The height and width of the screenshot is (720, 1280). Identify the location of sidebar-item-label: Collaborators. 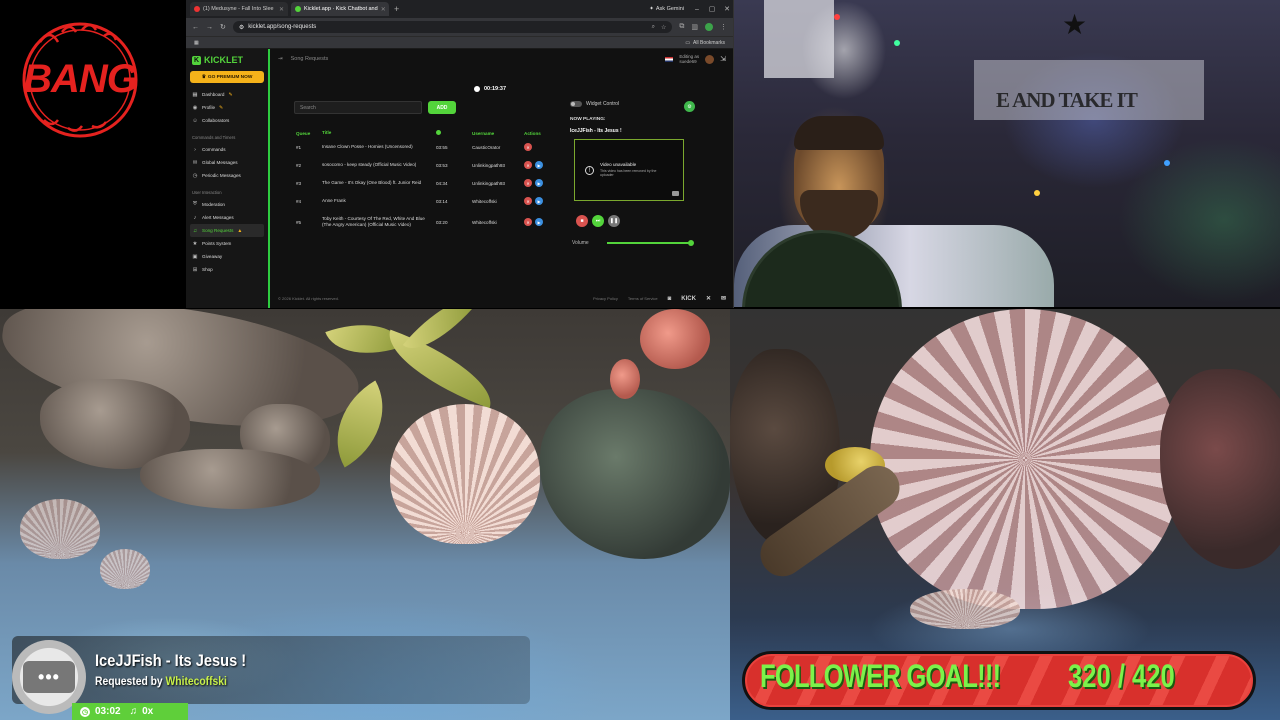
(216, 120).